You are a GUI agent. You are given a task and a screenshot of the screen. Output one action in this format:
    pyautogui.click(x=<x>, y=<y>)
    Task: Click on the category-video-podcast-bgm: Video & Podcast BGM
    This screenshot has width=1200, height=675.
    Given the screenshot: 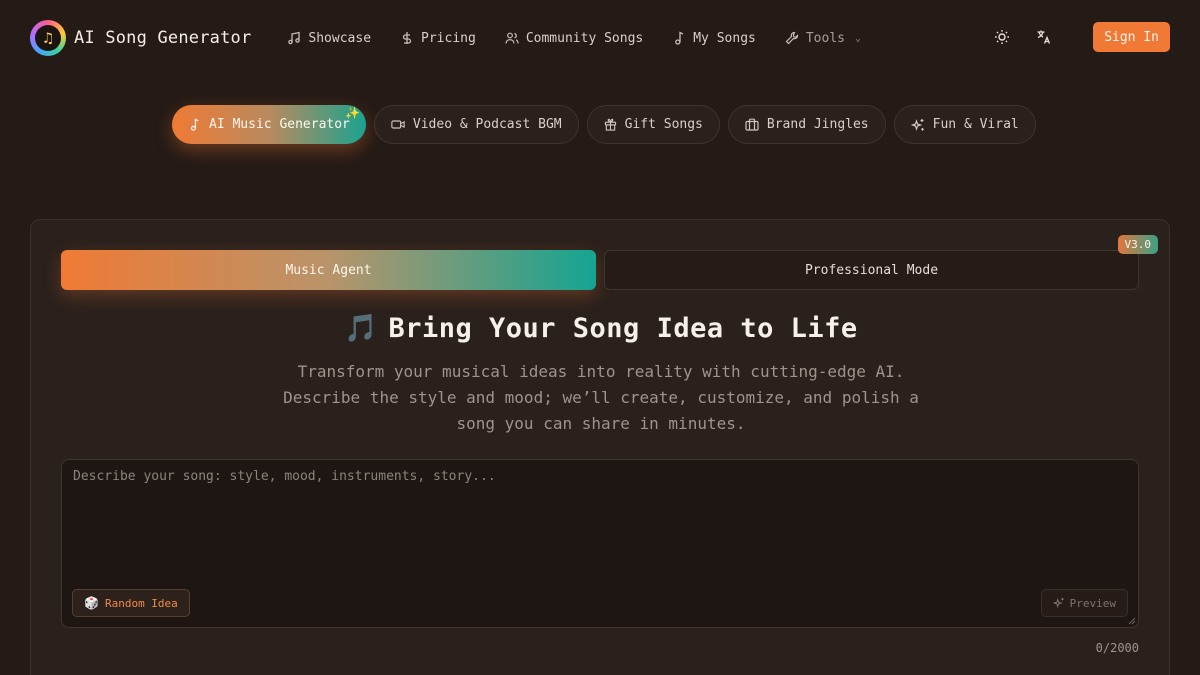 What is the action you would take?
    pyautogui.click(x=476, y=124)
    